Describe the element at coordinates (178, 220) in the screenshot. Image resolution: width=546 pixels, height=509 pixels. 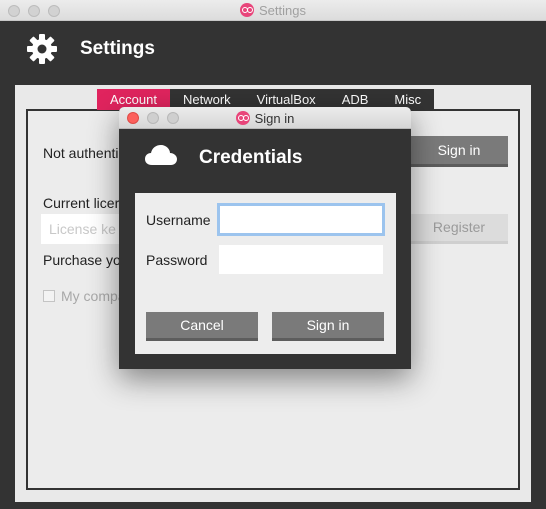
I see `username-label: Username` at that location.